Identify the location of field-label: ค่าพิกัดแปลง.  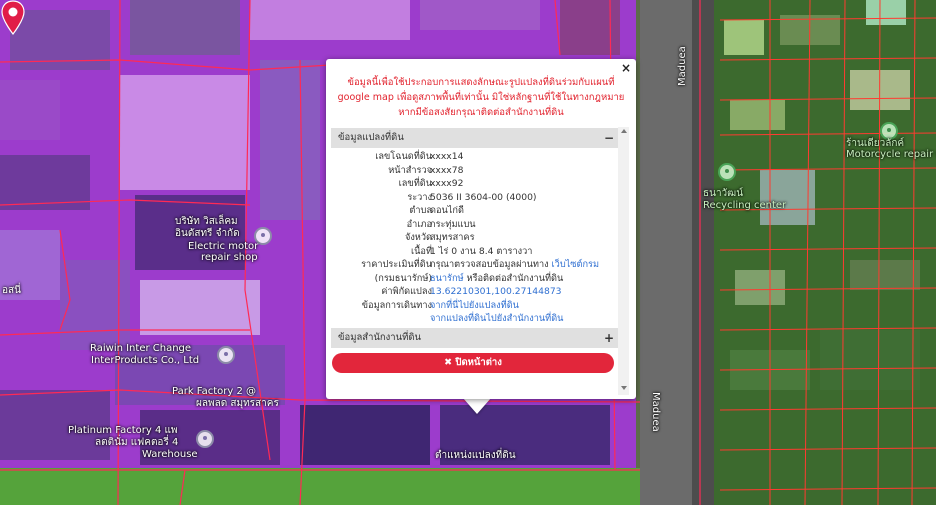
(406, 291).